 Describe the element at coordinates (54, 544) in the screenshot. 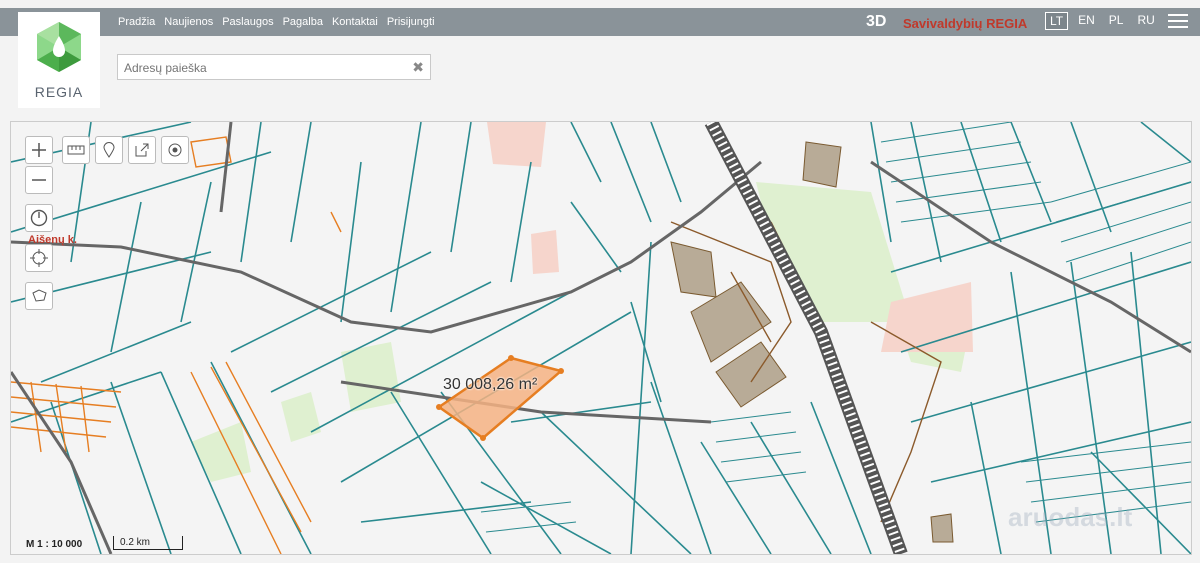

I see `map-scale-ratio: M 1 : 10 000` at that location.